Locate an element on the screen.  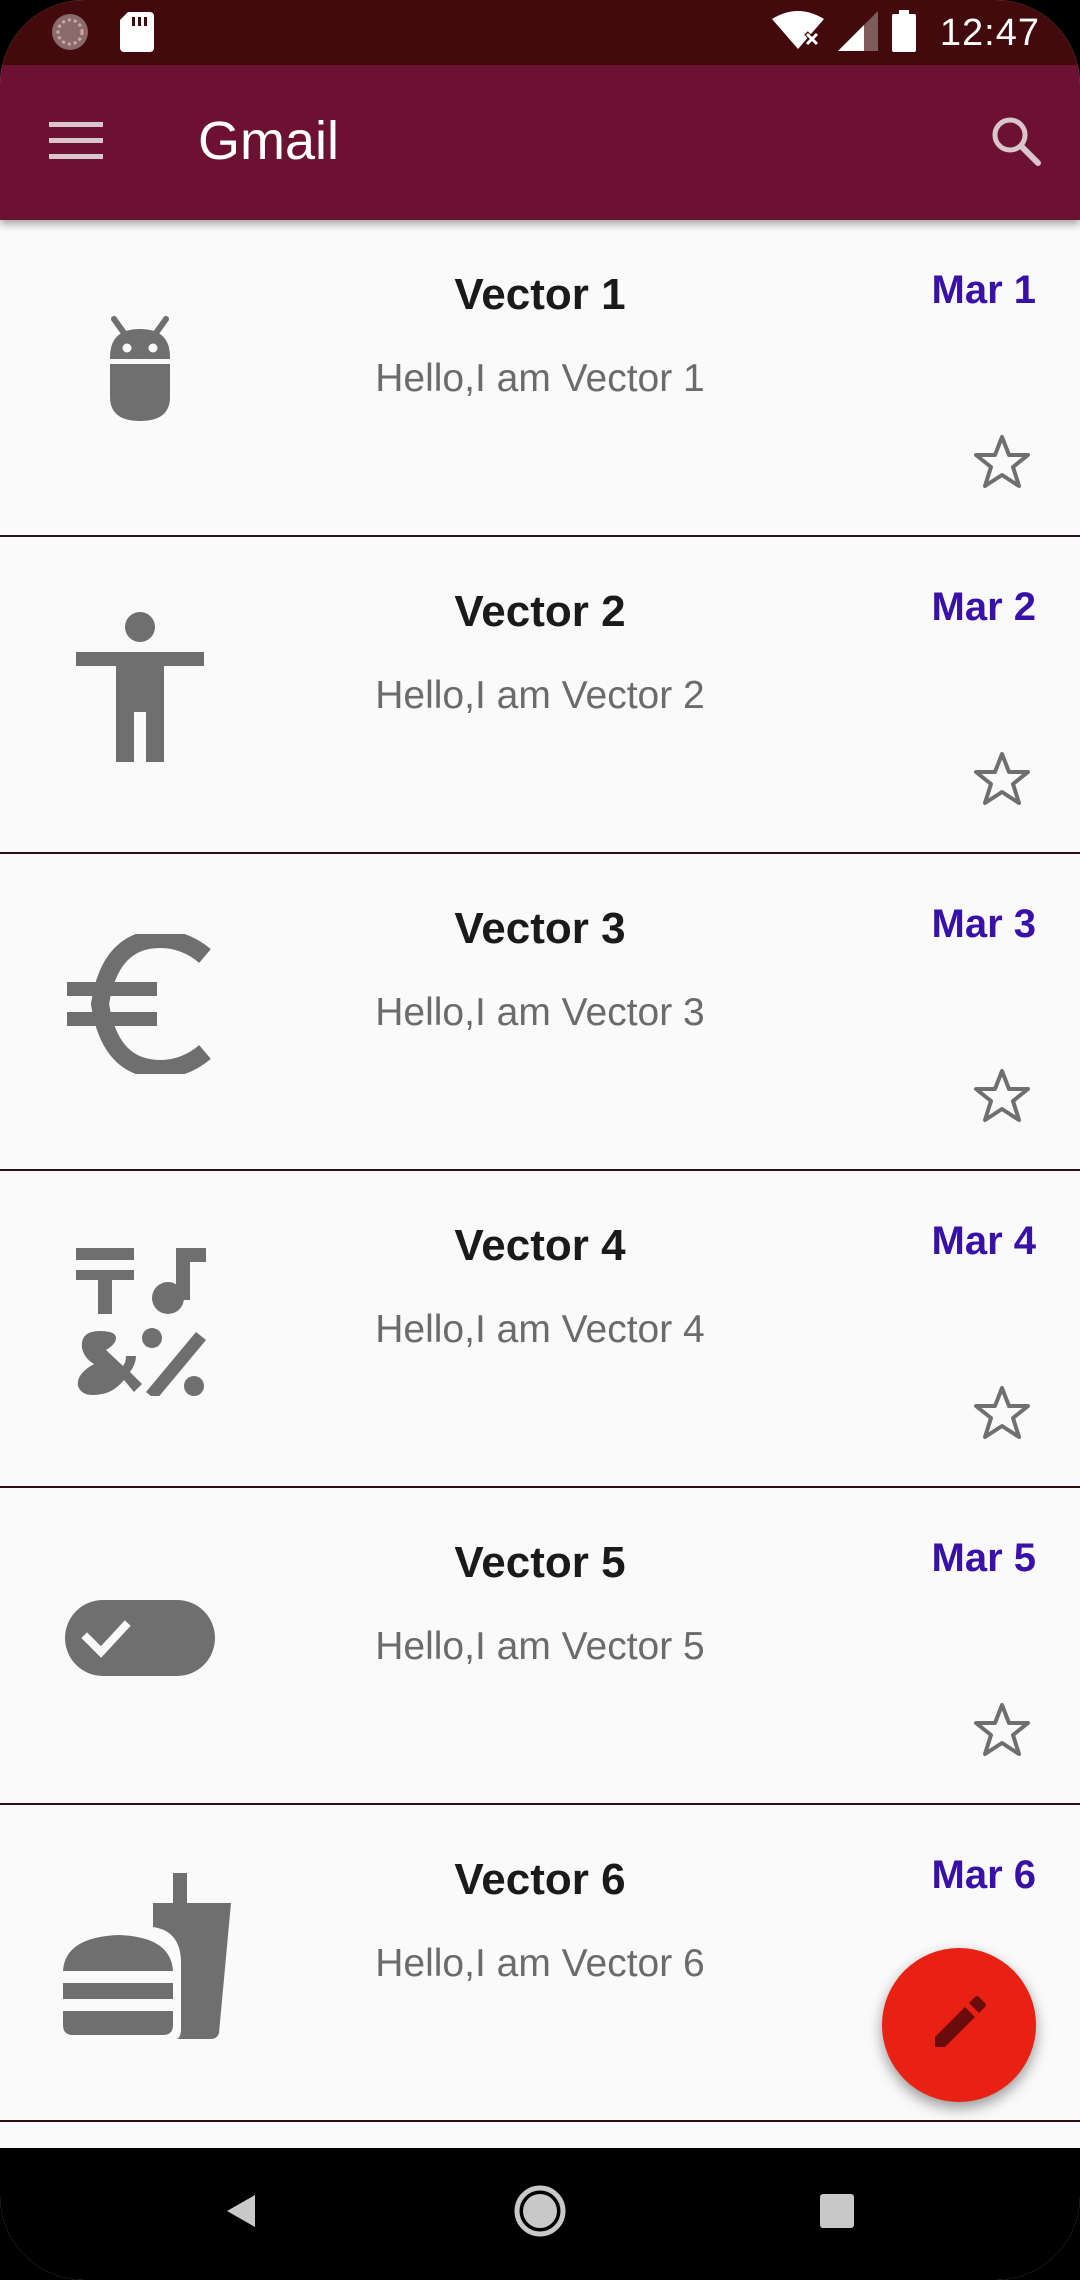
email-sender: Vector 1 is located at coordinates (540, 294).